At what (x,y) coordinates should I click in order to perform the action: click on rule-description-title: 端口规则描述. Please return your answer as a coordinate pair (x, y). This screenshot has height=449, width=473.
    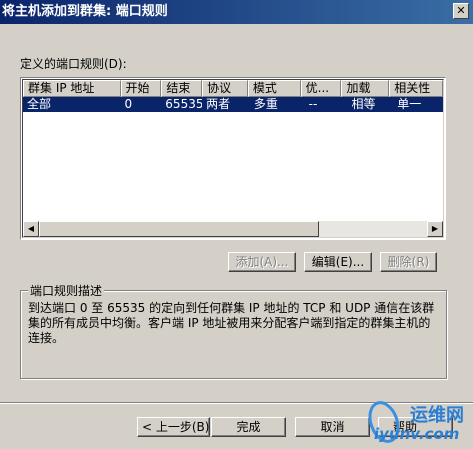
    Looking at the image, I should click on (66, 290).